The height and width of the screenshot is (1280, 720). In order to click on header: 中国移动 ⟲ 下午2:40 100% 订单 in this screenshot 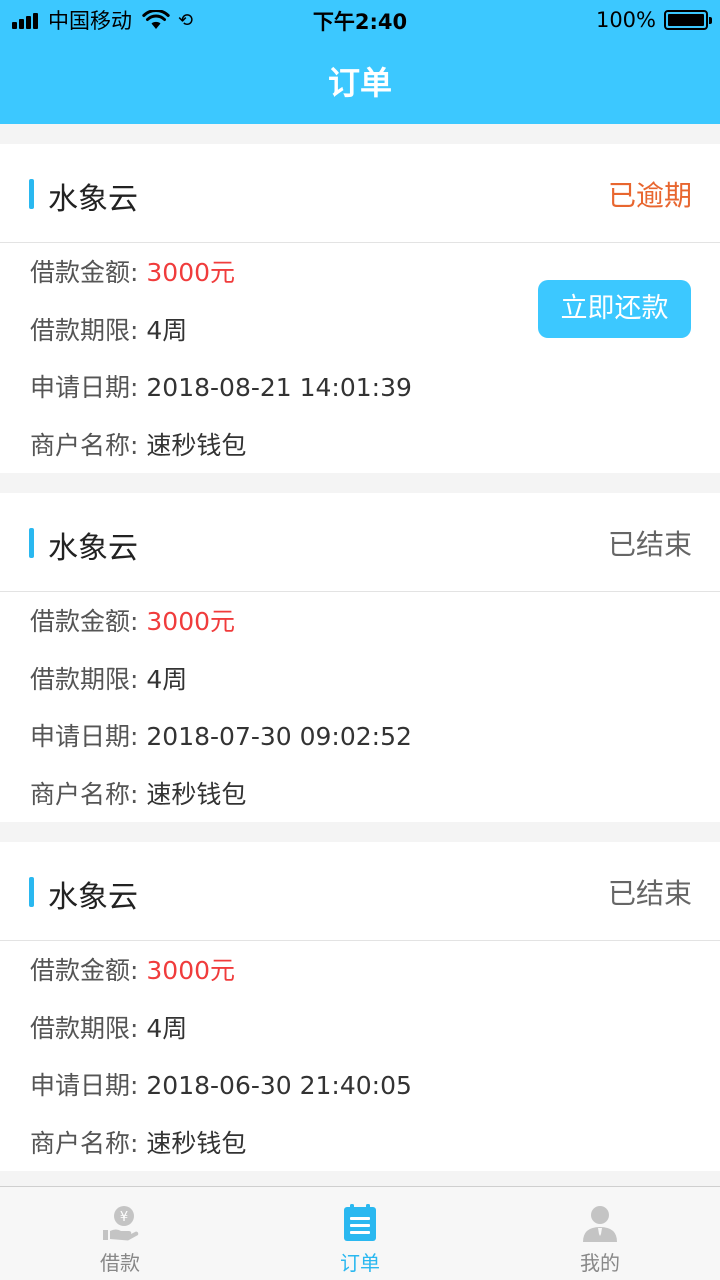, I will do `click(360, 62)`.